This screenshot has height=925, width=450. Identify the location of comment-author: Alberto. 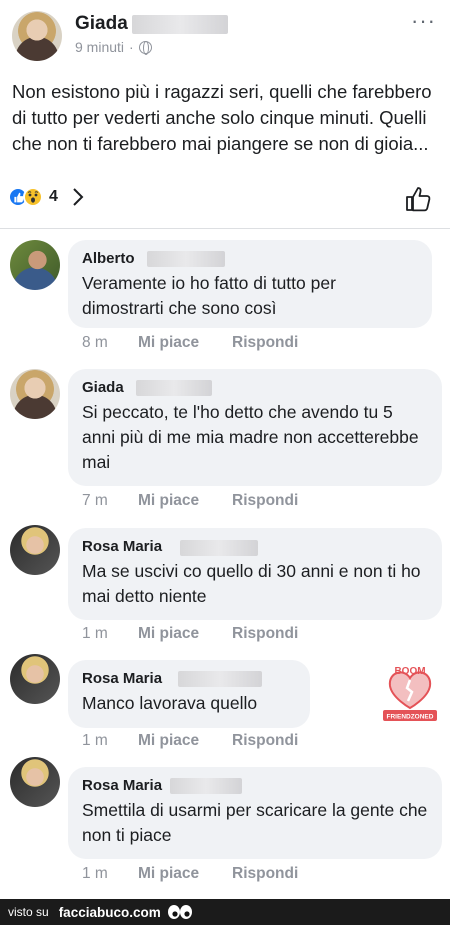
(250, 259).